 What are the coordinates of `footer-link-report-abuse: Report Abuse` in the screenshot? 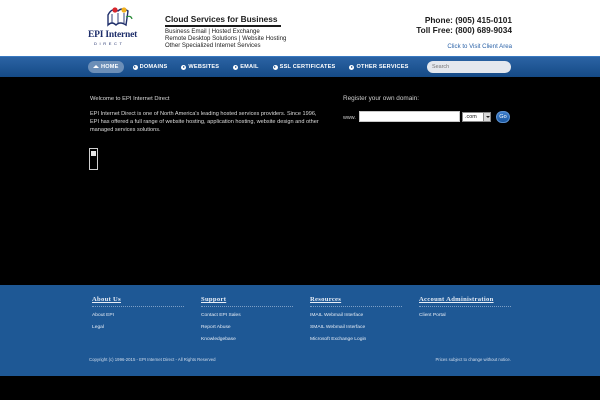 It's located at (247, 327).